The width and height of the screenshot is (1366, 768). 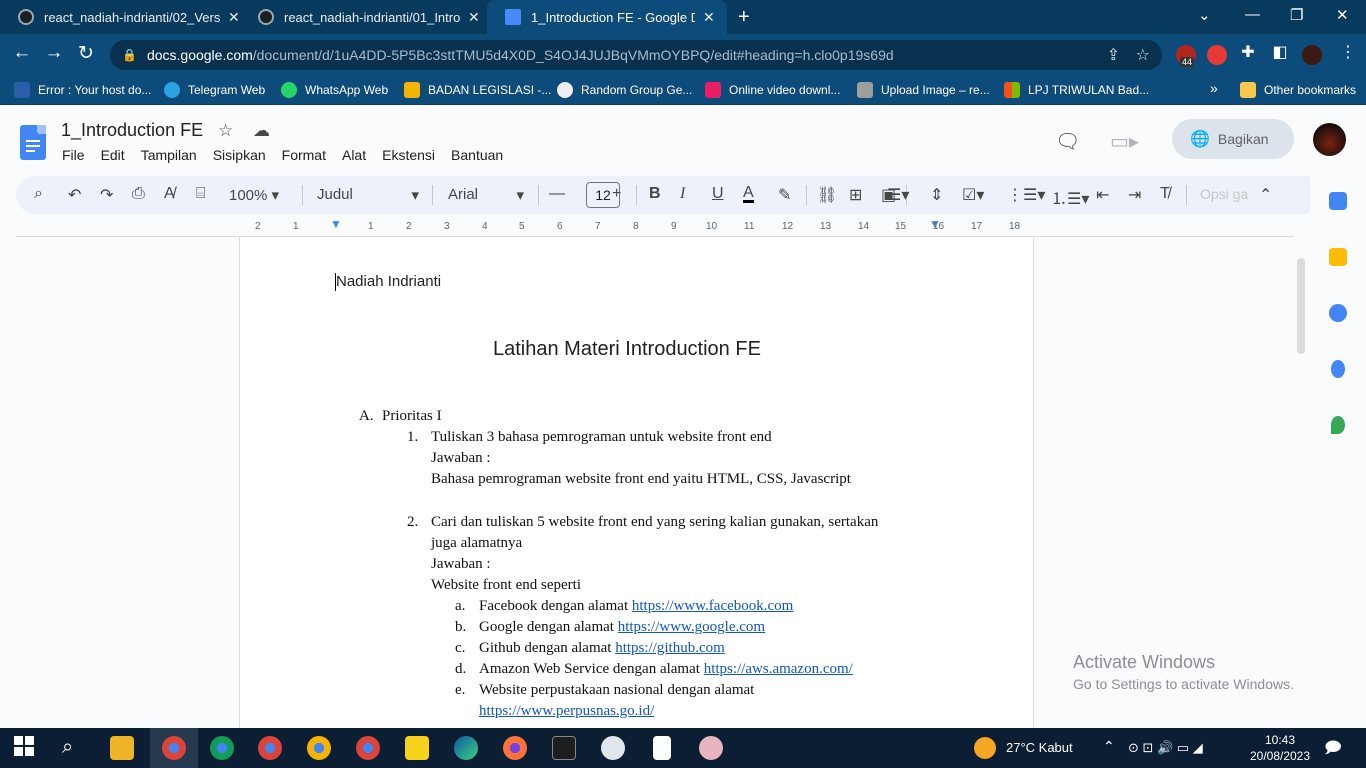 What do you see at coordinates (336, 224) in the screenshot?
I see `indent-marker-icon: ▼` at bounding box center [336, 224].